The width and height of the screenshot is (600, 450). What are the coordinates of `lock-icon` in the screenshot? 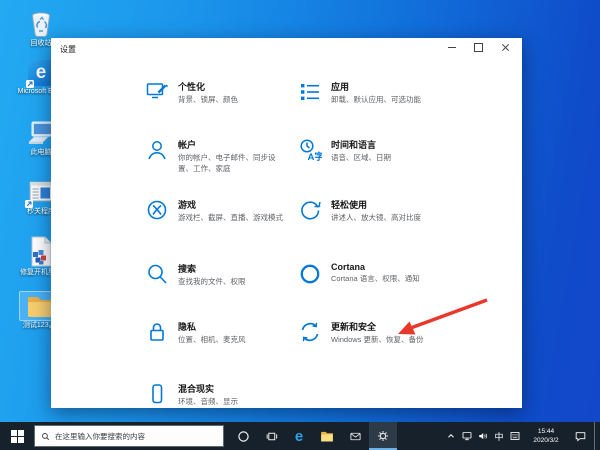 It's located at (157, 332).